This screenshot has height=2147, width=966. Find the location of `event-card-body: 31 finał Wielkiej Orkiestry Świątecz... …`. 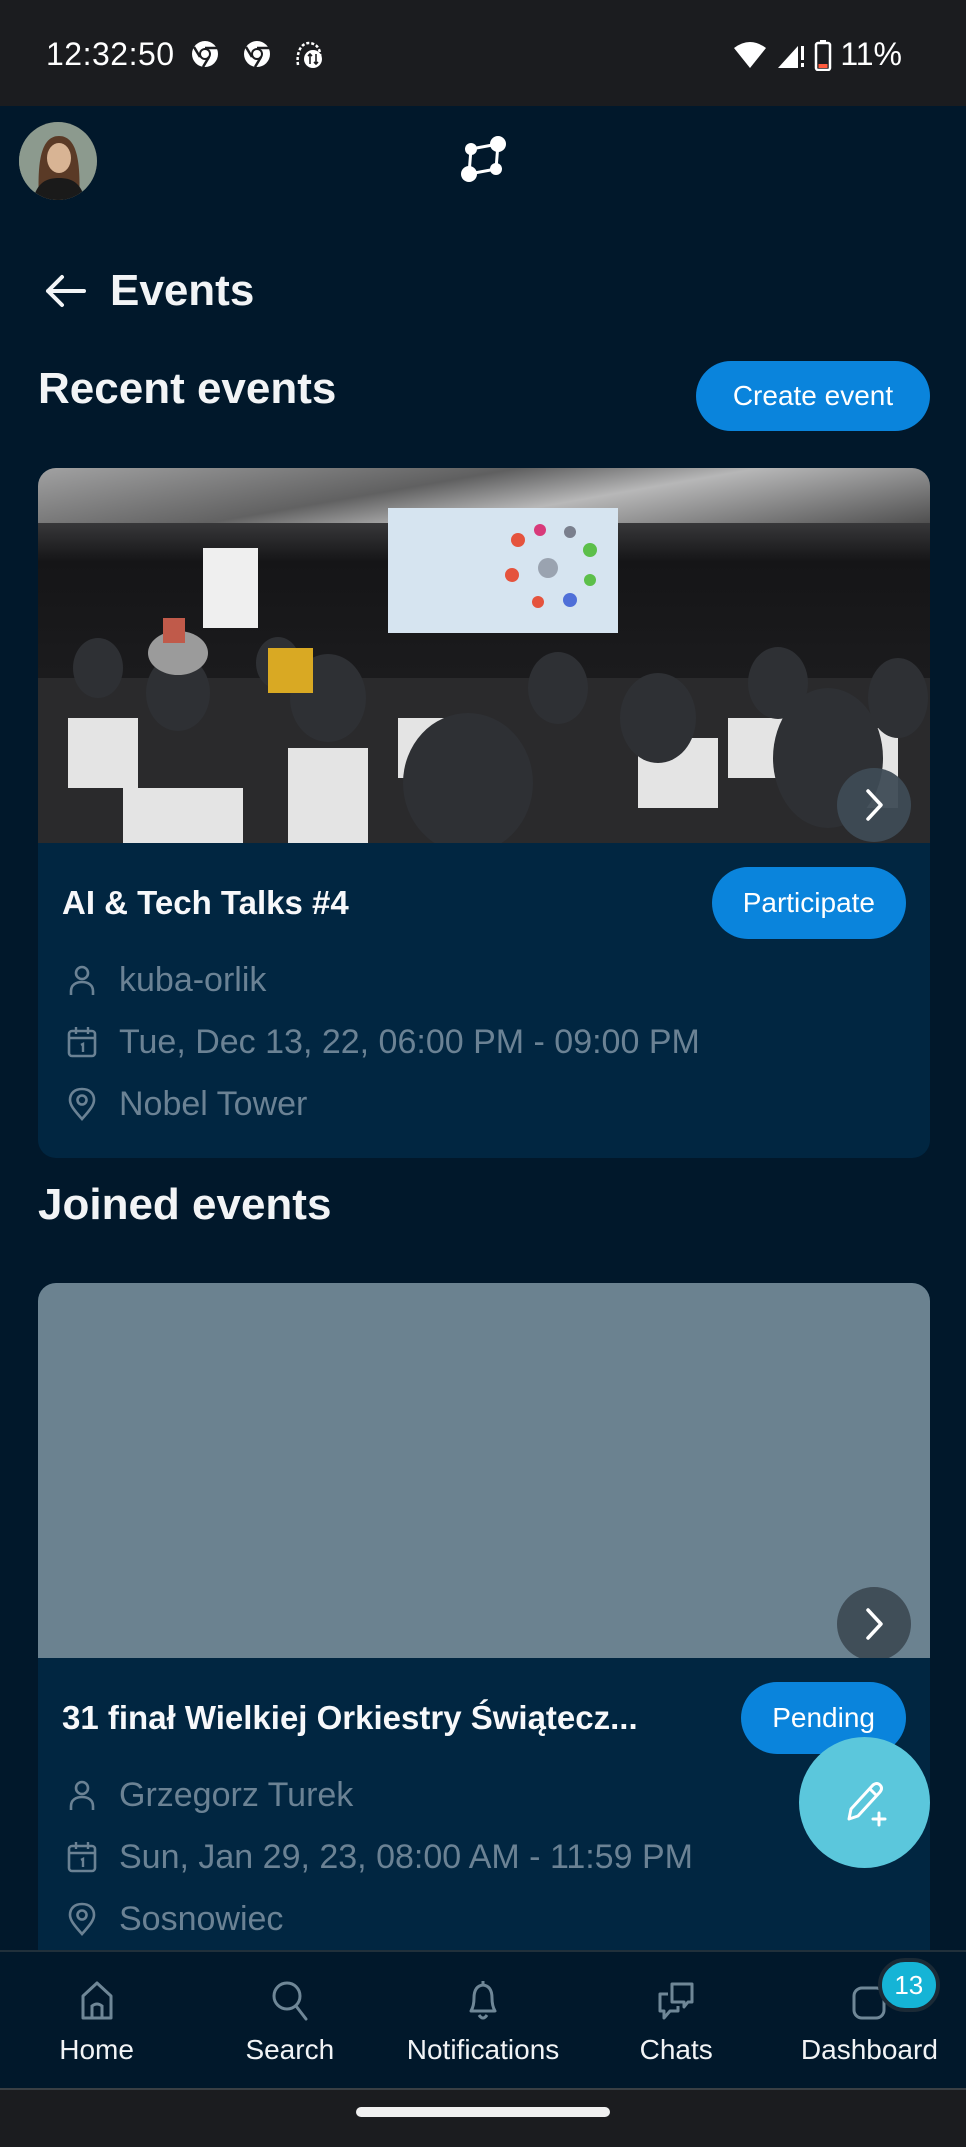

event-card-body: 31 finał Wielkiej Orkiestry Świątecz... … is located at coordinates (484, 1804).